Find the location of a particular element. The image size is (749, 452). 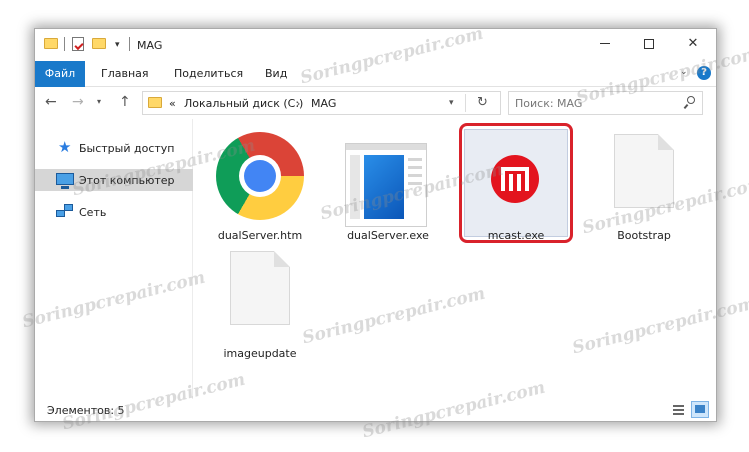

breadcrumb-mag: MAG is located at coordinates (323, 103).